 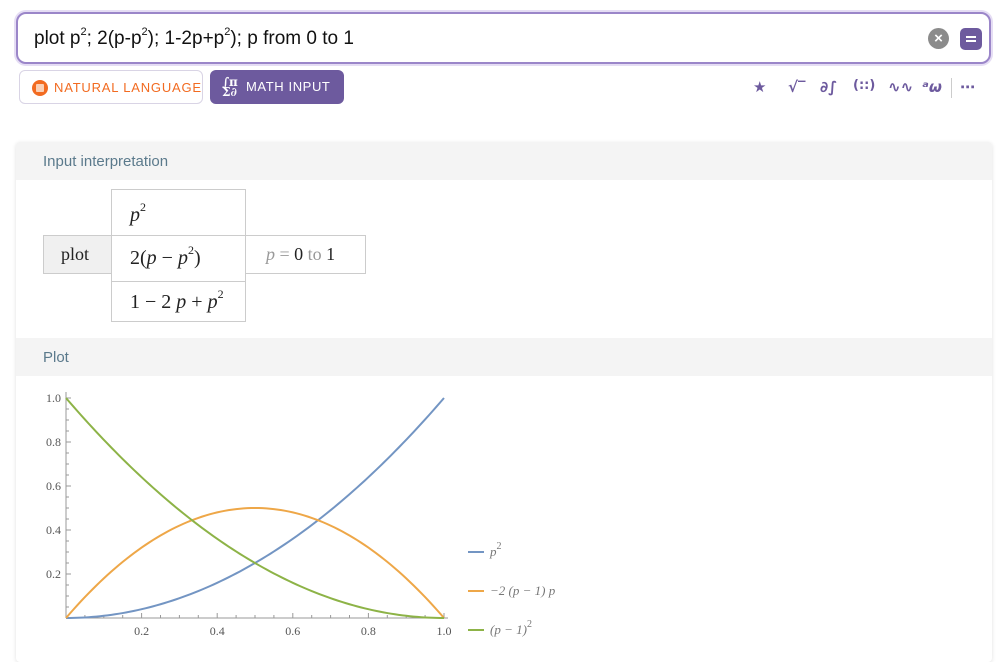 What do you see at coordinates (444, 631) in the screenshot?
I see `x-tick-label: 1.0` at bounding box center [444, 631].